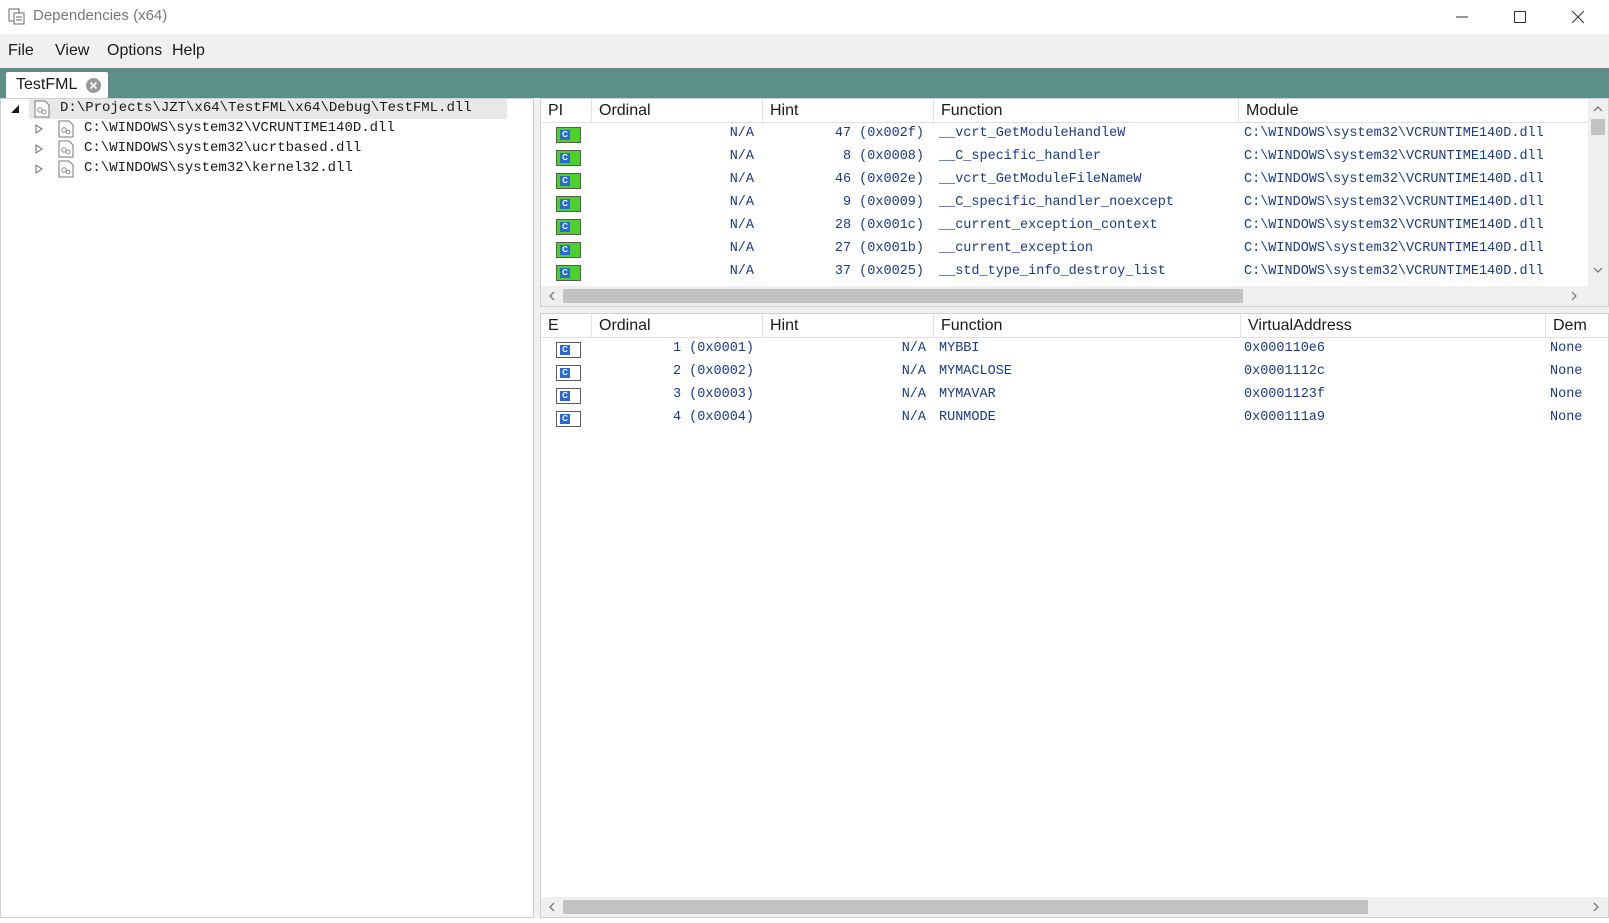 Image resolution: width=1609 pixels, height=923 pixels. What do you see at coordinates (967, 394) in the screenshot?
I see `function-cell: MYMAVAR` at bounding box center [967, 394].